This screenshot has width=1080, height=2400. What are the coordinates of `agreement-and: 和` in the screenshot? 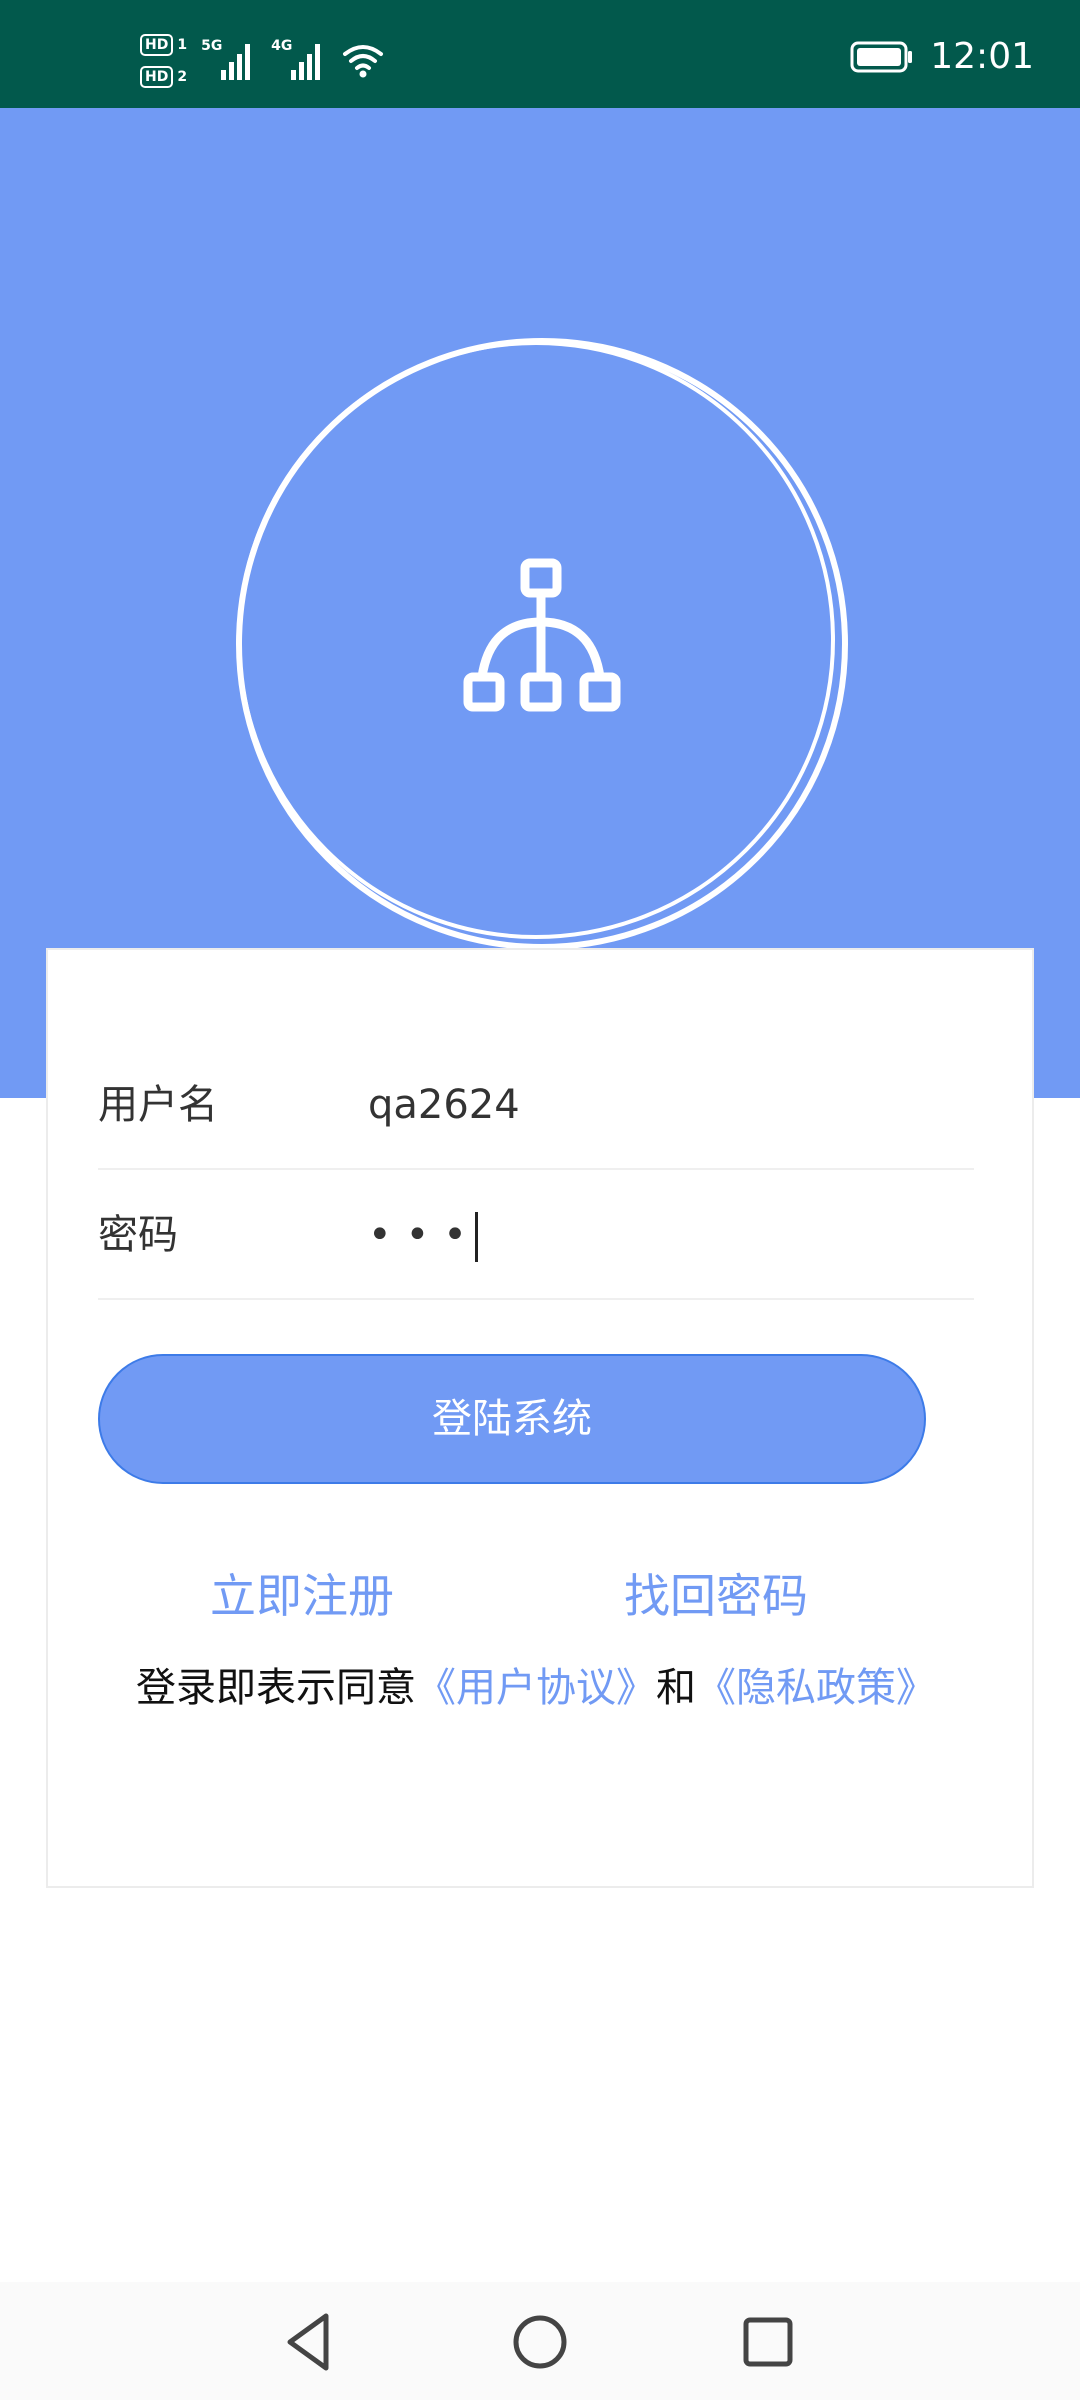 It's located at (676, 1688).